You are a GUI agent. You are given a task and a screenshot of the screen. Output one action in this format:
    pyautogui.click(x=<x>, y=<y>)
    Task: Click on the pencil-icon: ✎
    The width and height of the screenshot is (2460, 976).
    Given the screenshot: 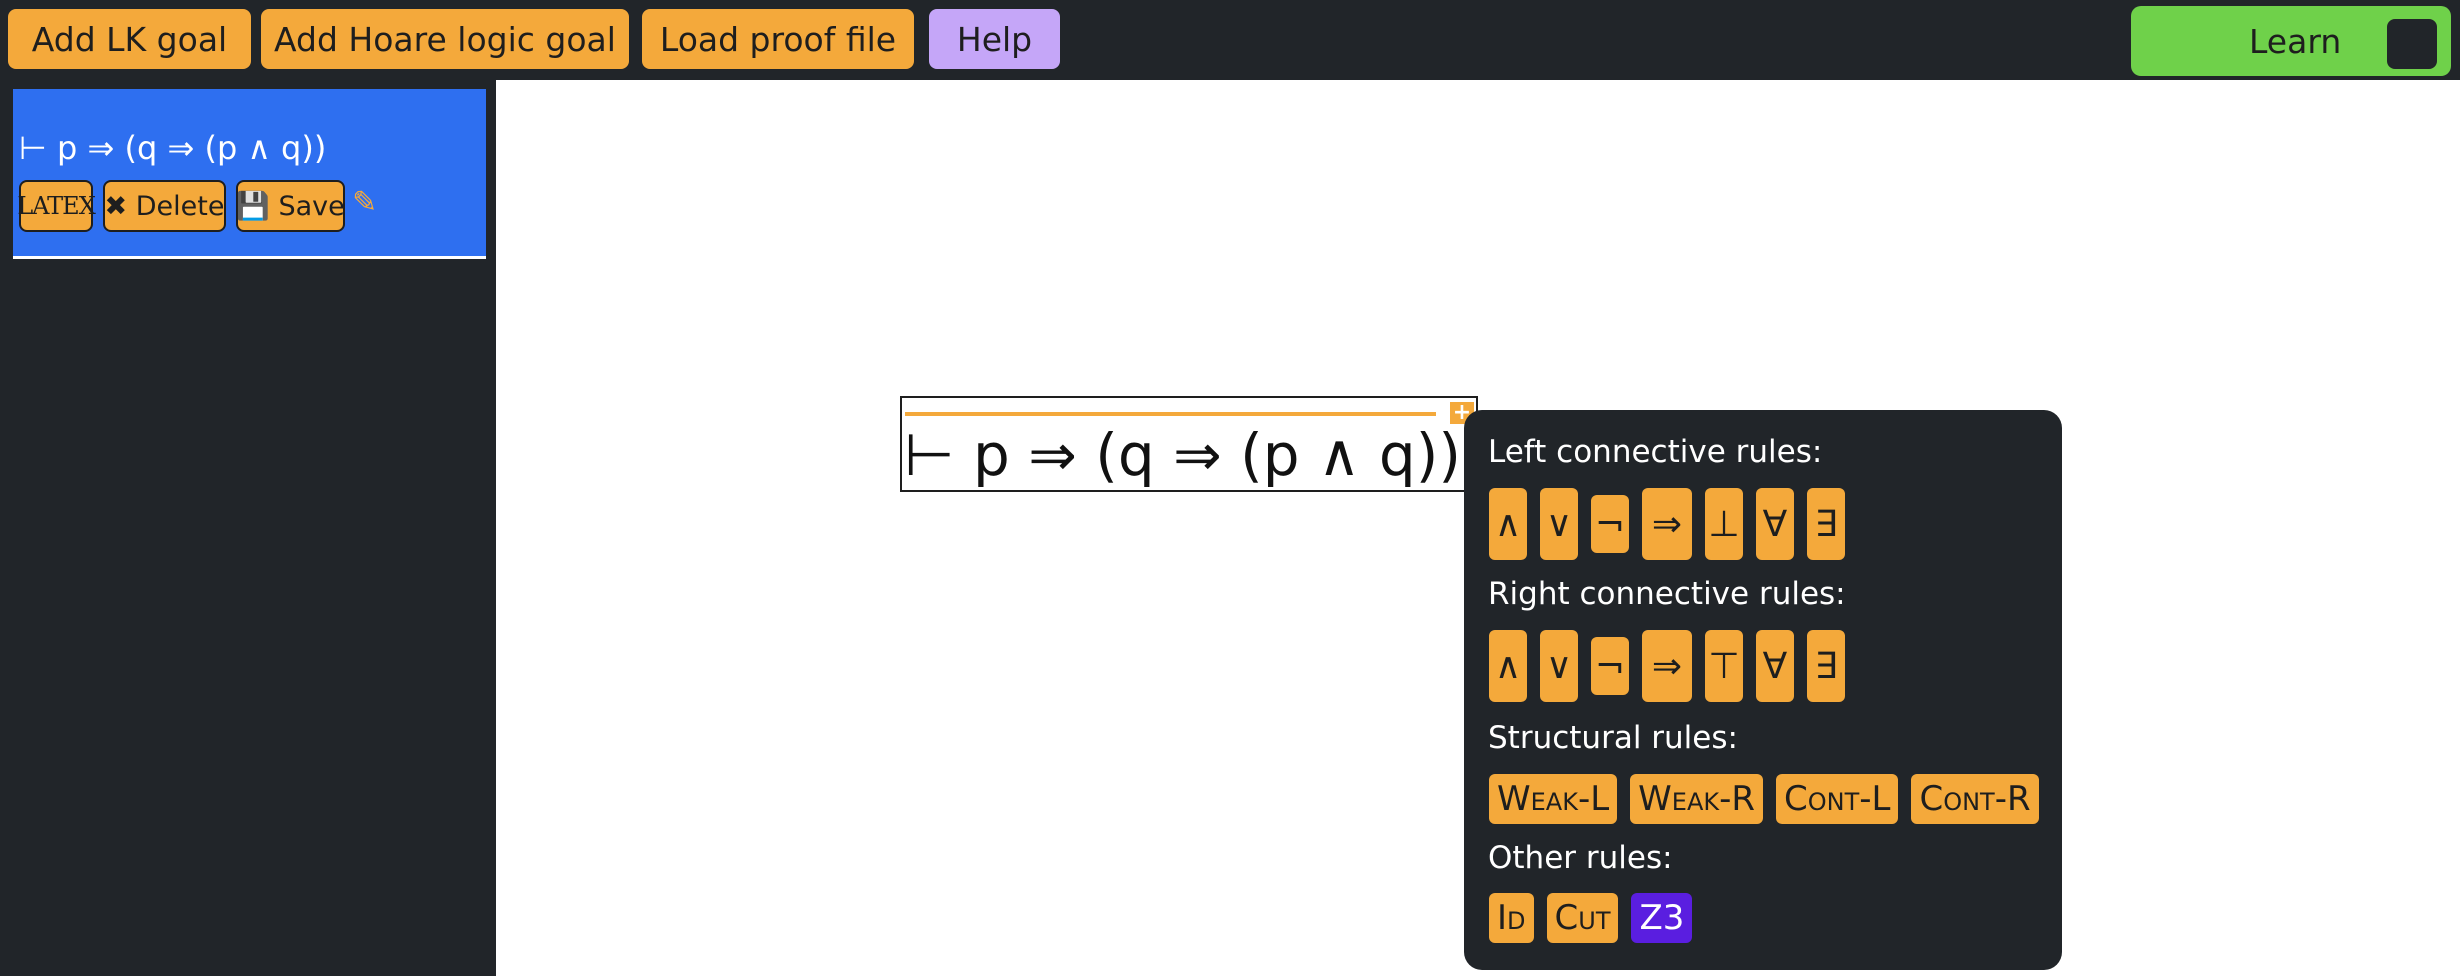 What is the action you would take?
    pyautogui.click(x=364, y=202)
    